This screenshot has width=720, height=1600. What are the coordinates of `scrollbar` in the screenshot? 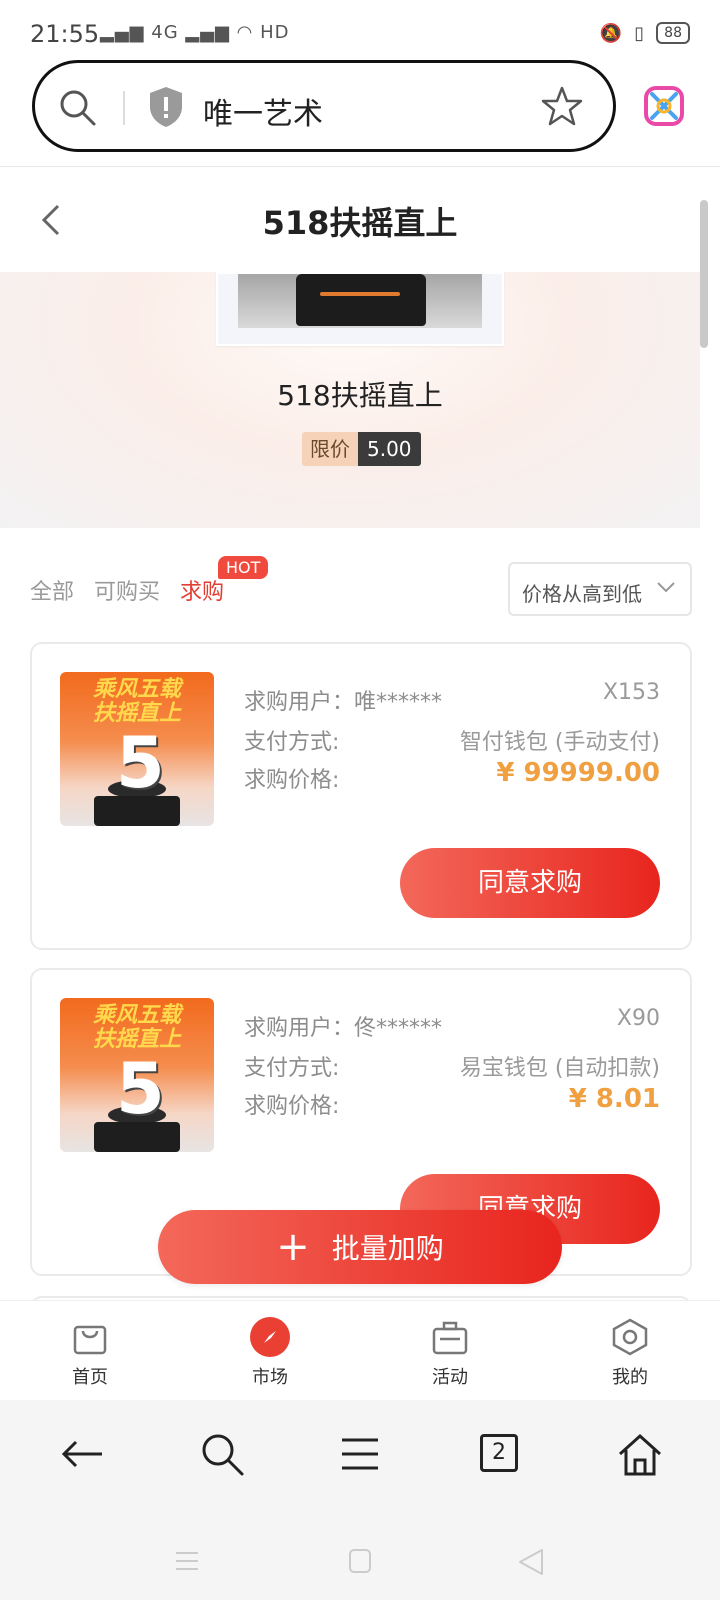 It's located at (704, 274).